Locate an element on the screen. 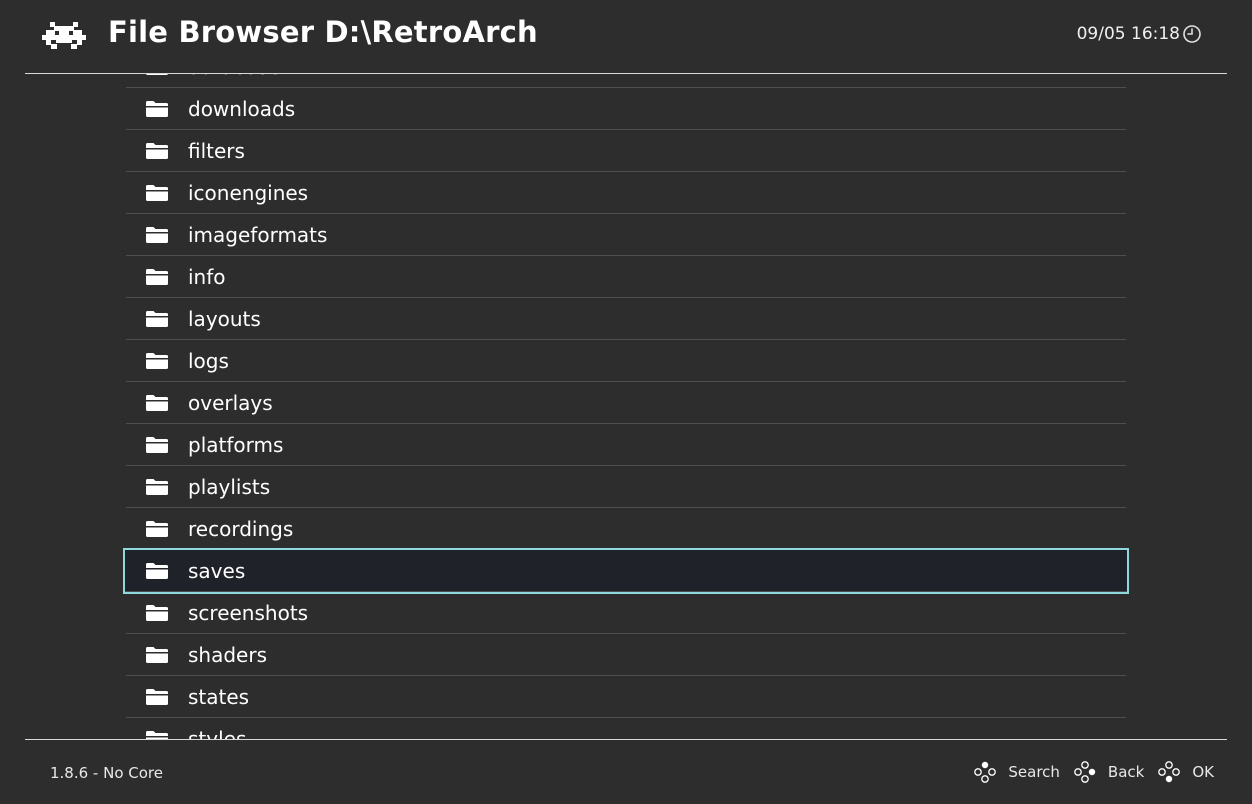 The height and width of the screenshot is (804, 1252). gamepad-face-right-icon is located at coordinates (1085, 772).